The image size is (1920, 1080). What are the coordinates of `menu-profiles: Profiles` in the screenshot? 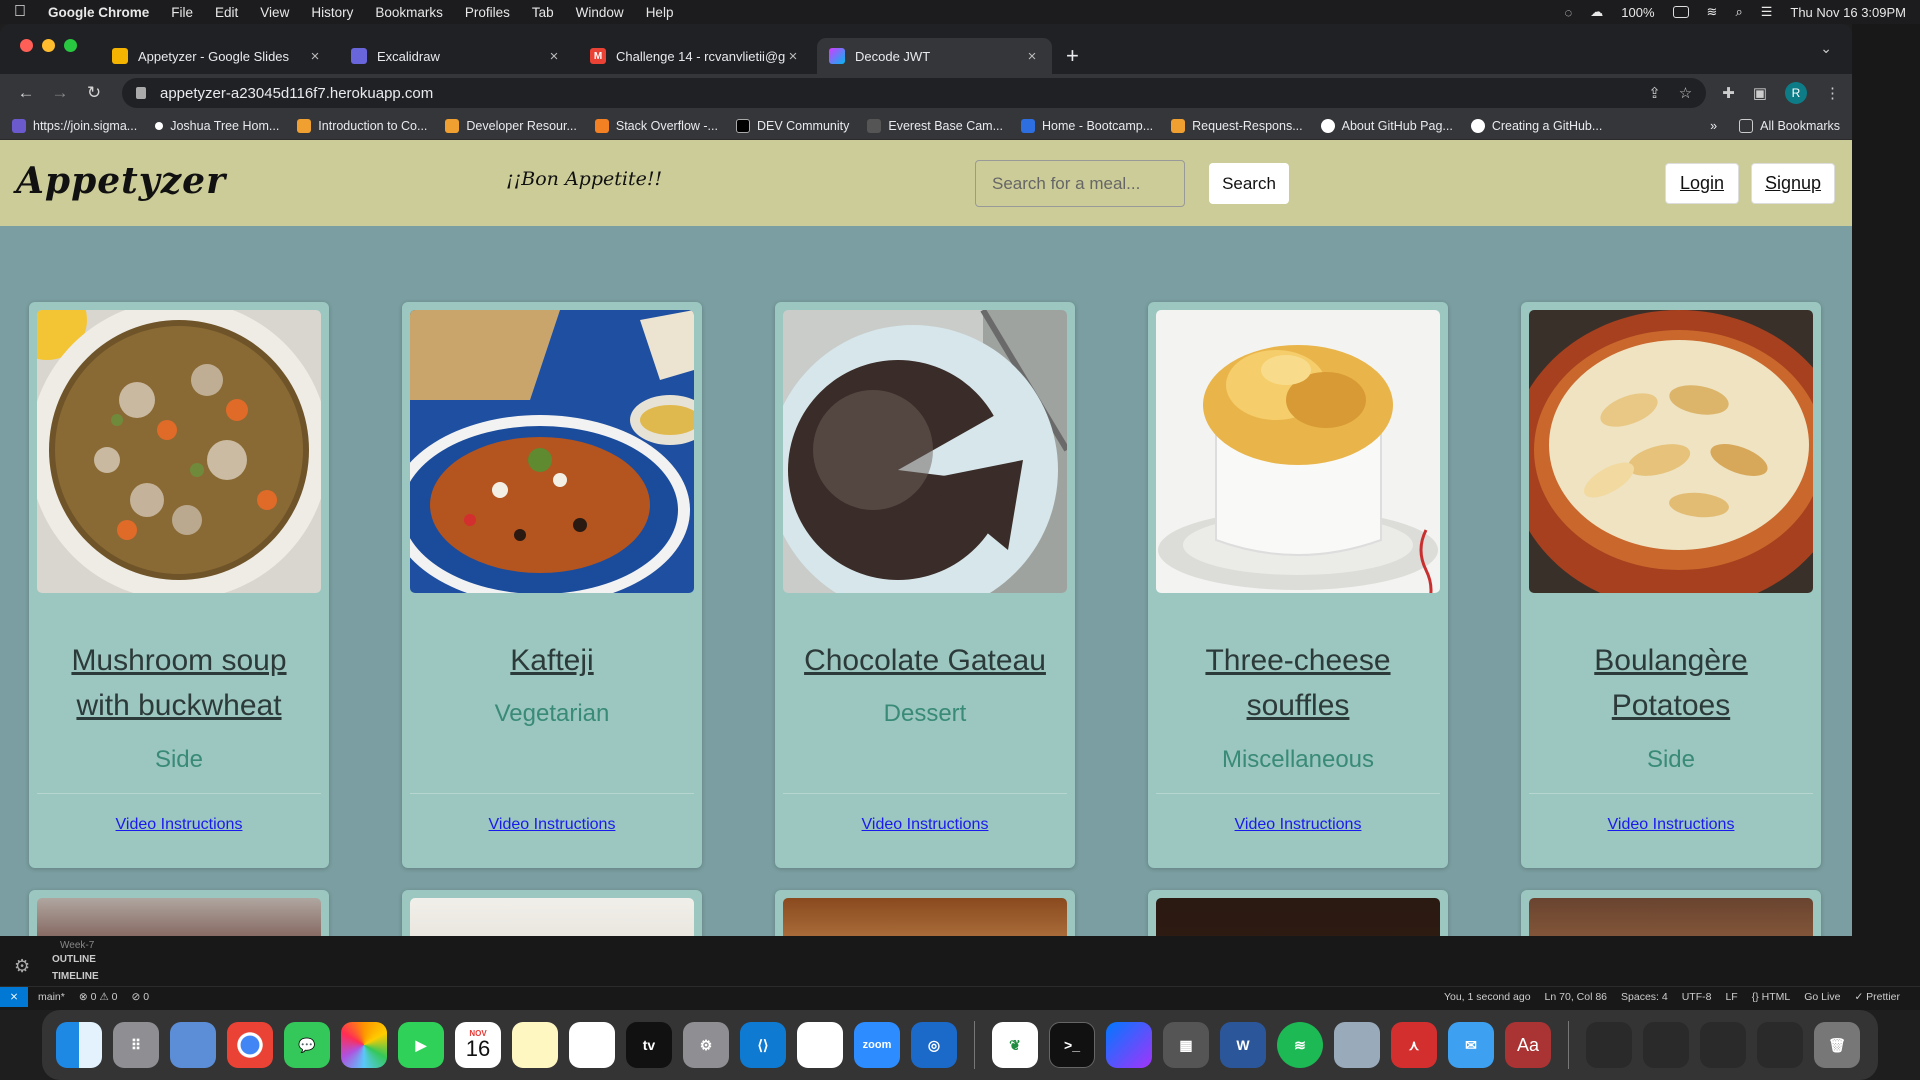 It's located at (487, 12).